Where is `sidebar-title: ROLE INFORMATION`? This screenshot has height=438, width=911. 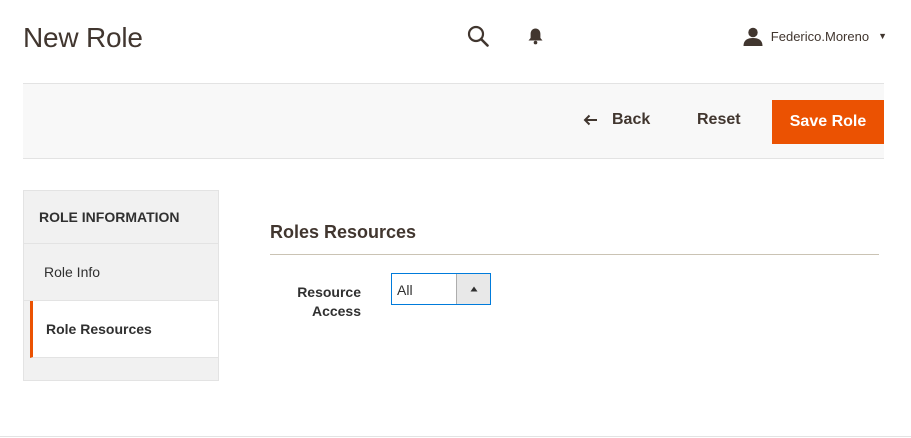 sidebar-title: ROLE INFORMATION is located at coordinates (121, 217).